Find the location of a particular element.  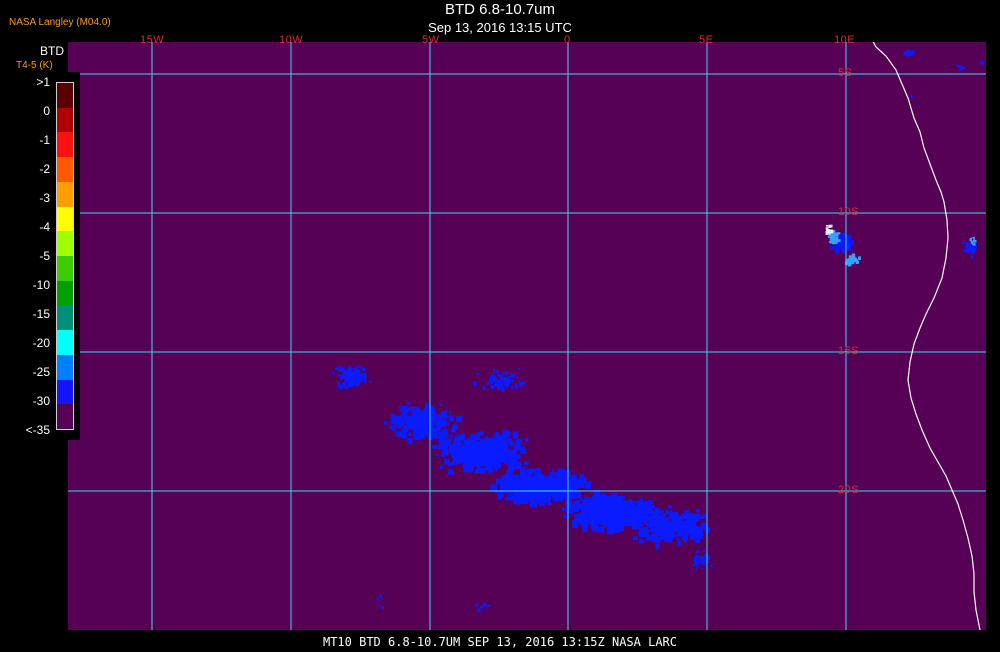

colorbar-tick-label: -3 is located at coordinates (44, 198).